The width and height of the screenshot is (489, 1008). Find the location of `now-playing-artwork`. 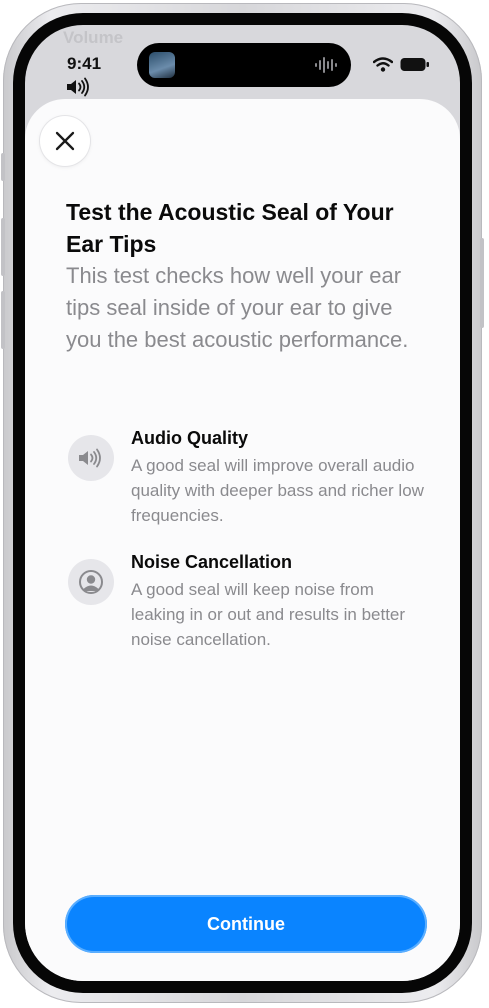

now-playing-artwork is located at coordinates (162, 65).